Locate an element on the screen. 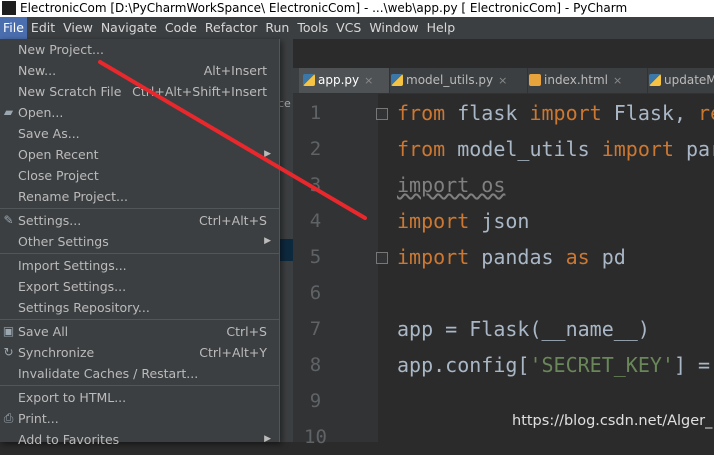 This screenshot has height=455, width=714. menu-item-label: Add to Favorites is located at coordinates (69, 439).